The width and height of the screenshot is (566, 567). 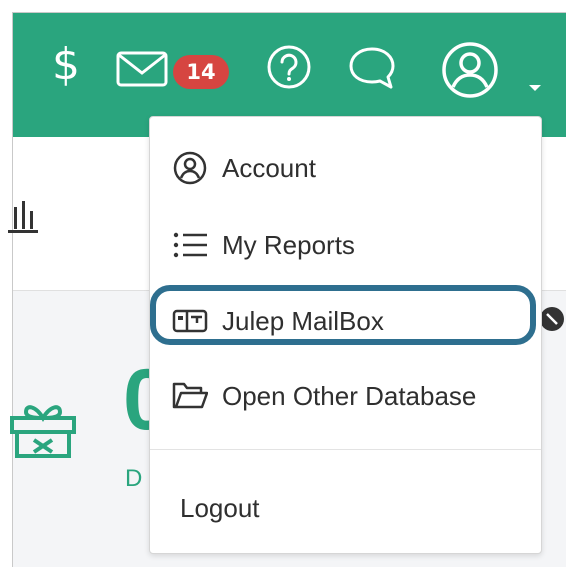 What do you see at coordinates (142, 69) in the screenshot?
I see `mail-icon` at bounding box center [142, 69].